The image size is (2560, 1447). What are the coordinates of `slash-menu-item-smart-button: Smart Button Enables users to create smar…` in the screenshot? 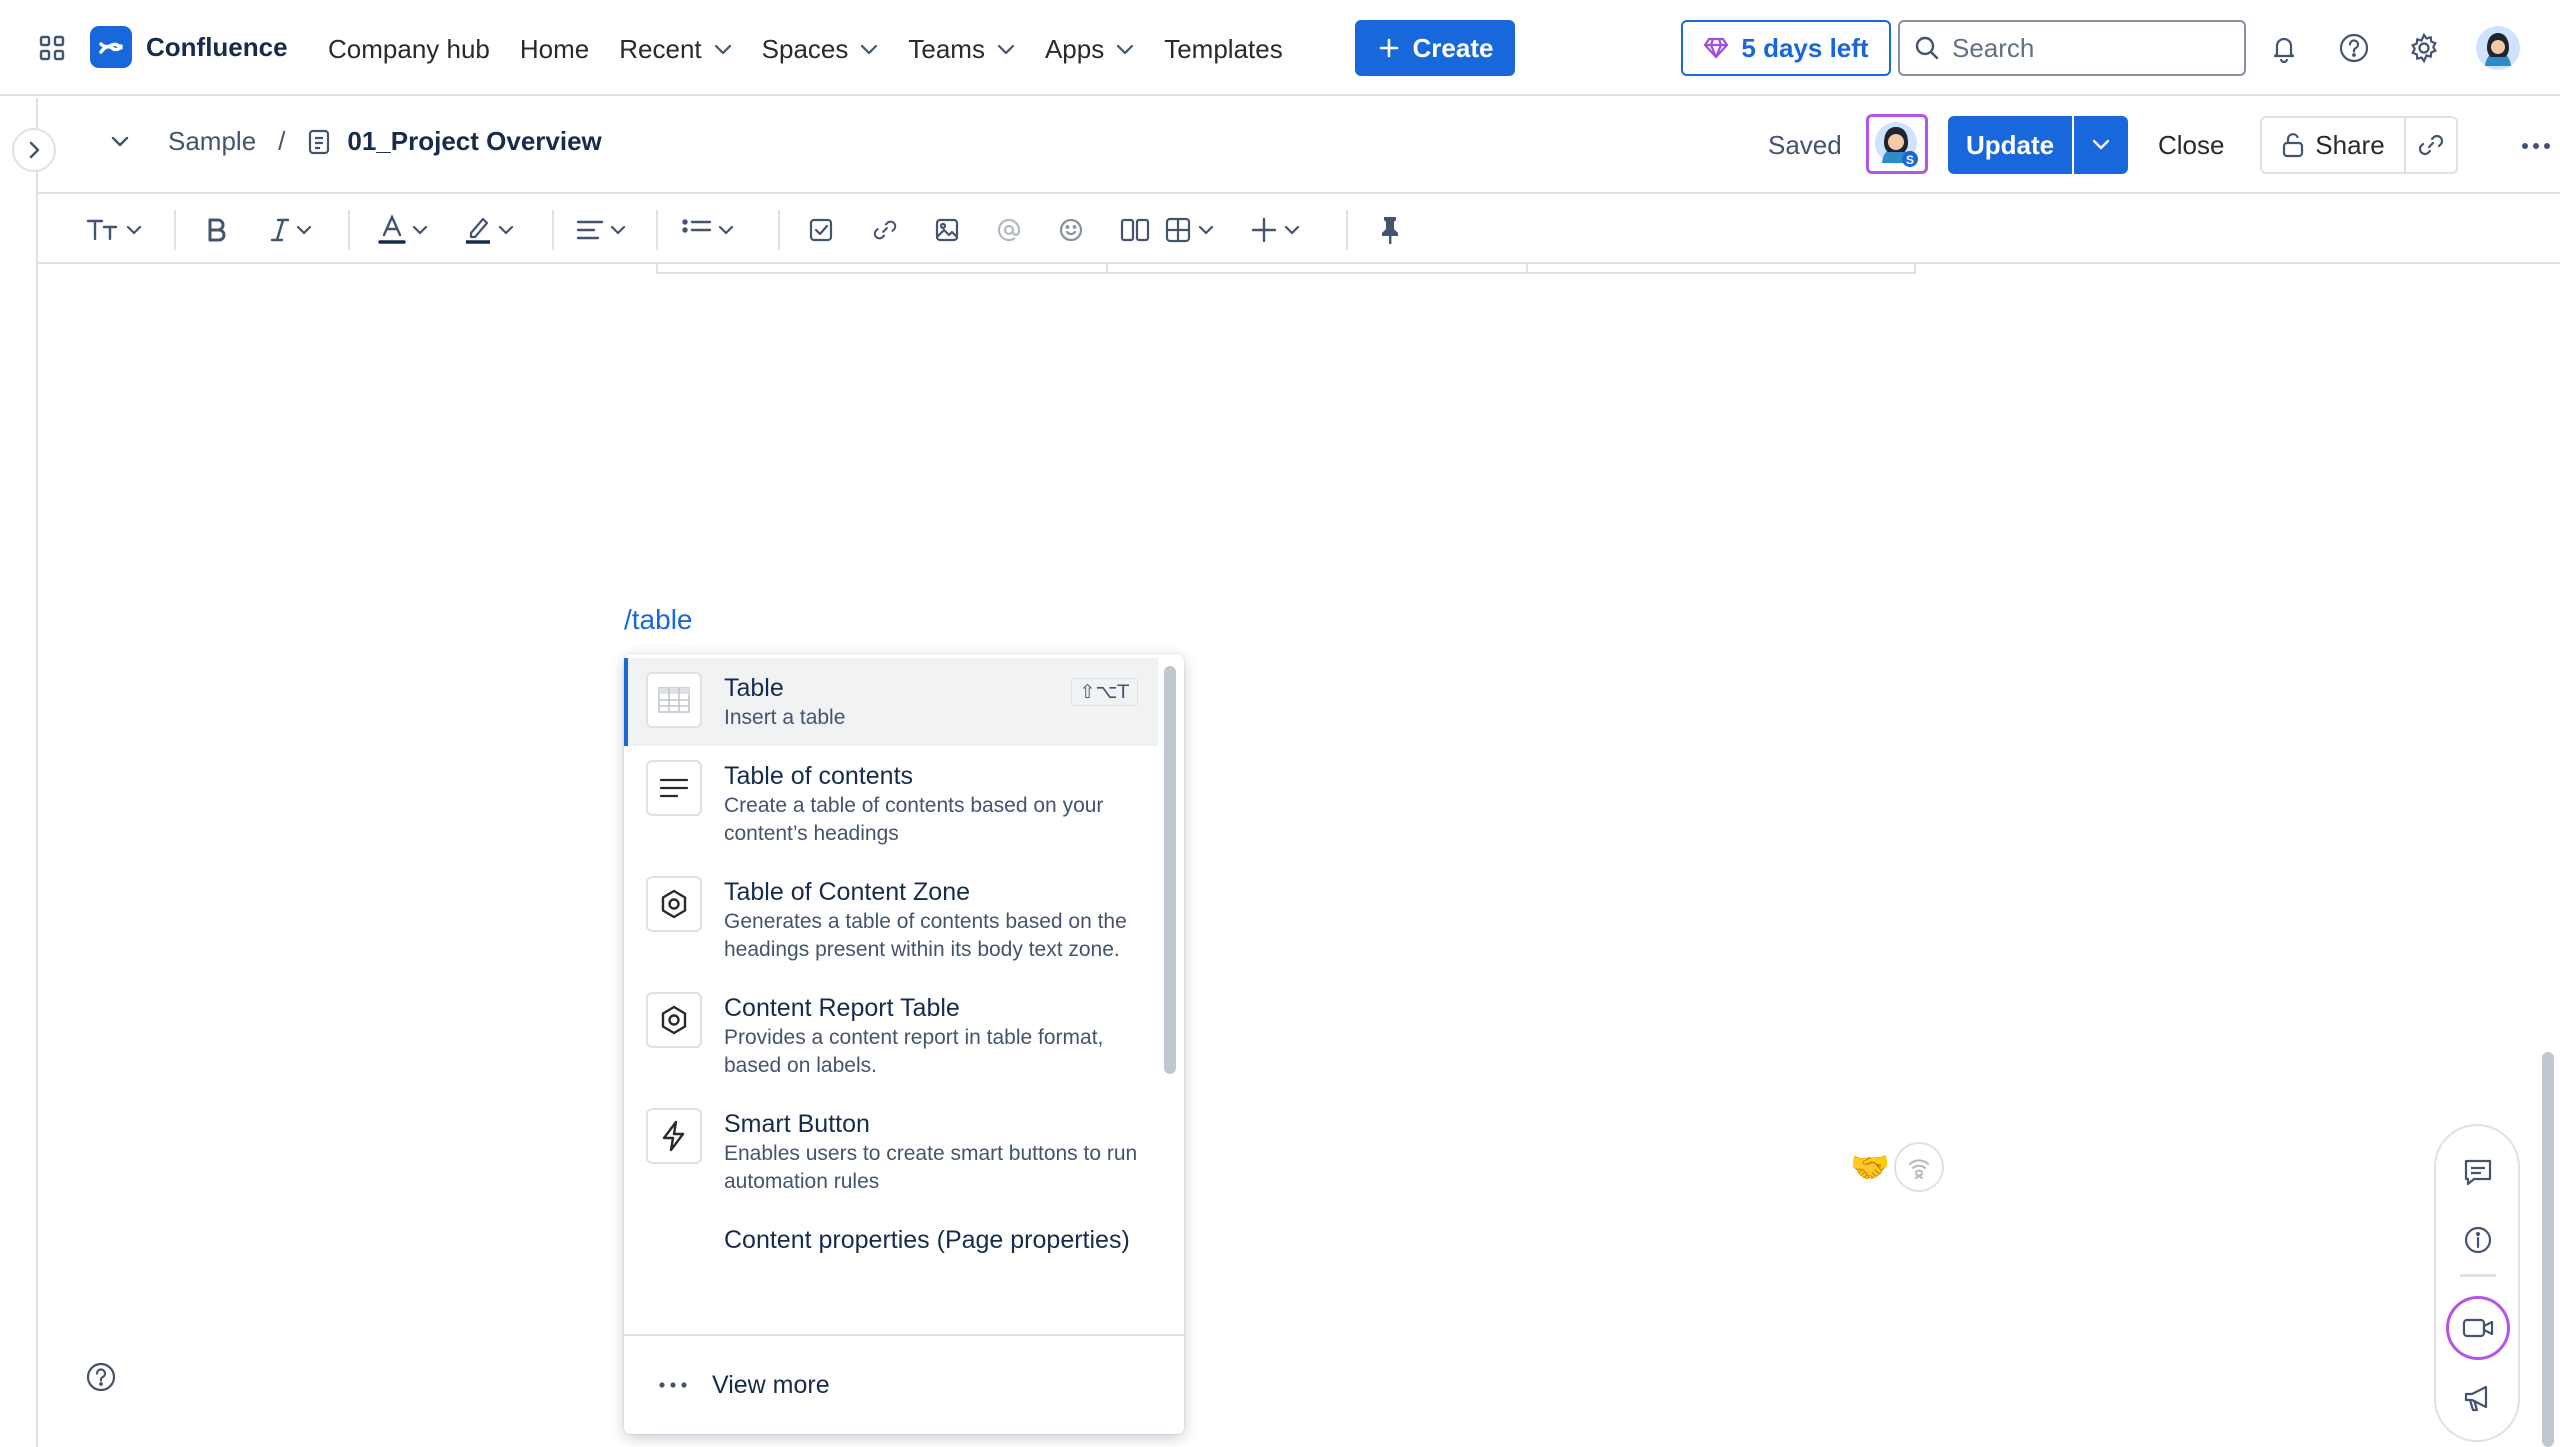 It's located at (891, 1152).